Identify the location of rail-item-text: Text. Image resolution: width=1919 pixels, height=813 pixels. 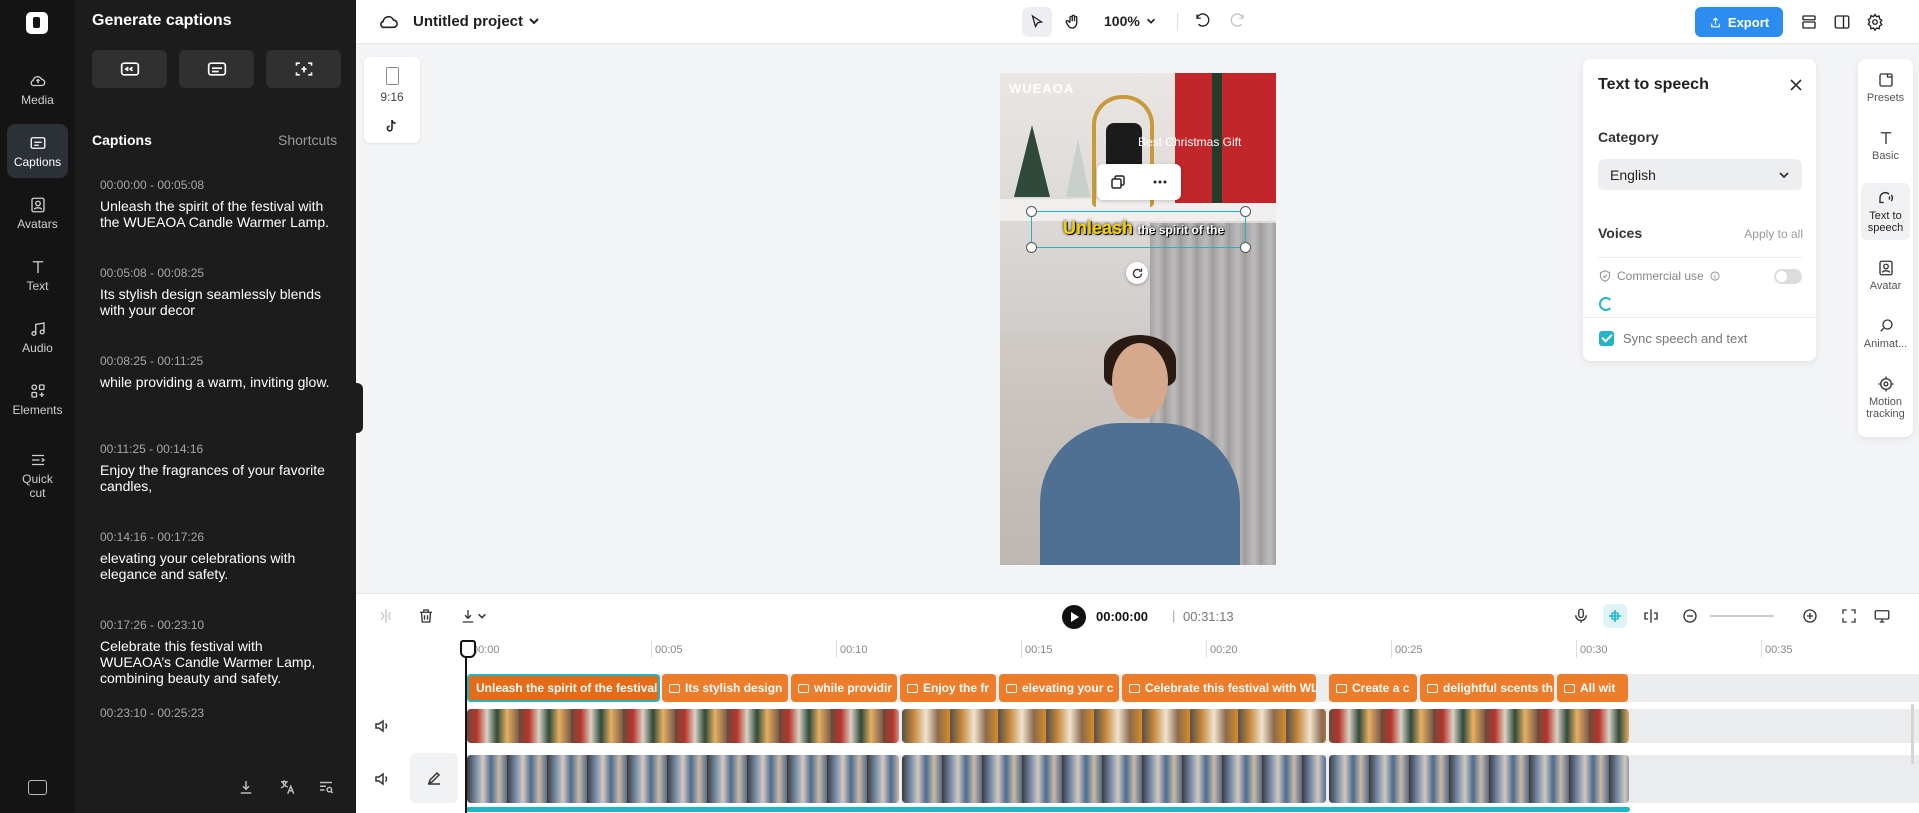
(37, 275).